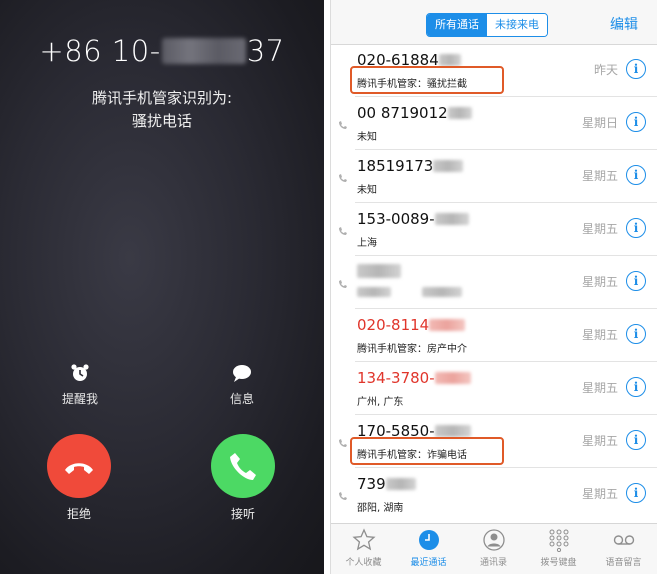  What do you see at coordinates (242, 514) in the screenshot?
I see `accept-label: 接听` at bounding box center [242, 514].